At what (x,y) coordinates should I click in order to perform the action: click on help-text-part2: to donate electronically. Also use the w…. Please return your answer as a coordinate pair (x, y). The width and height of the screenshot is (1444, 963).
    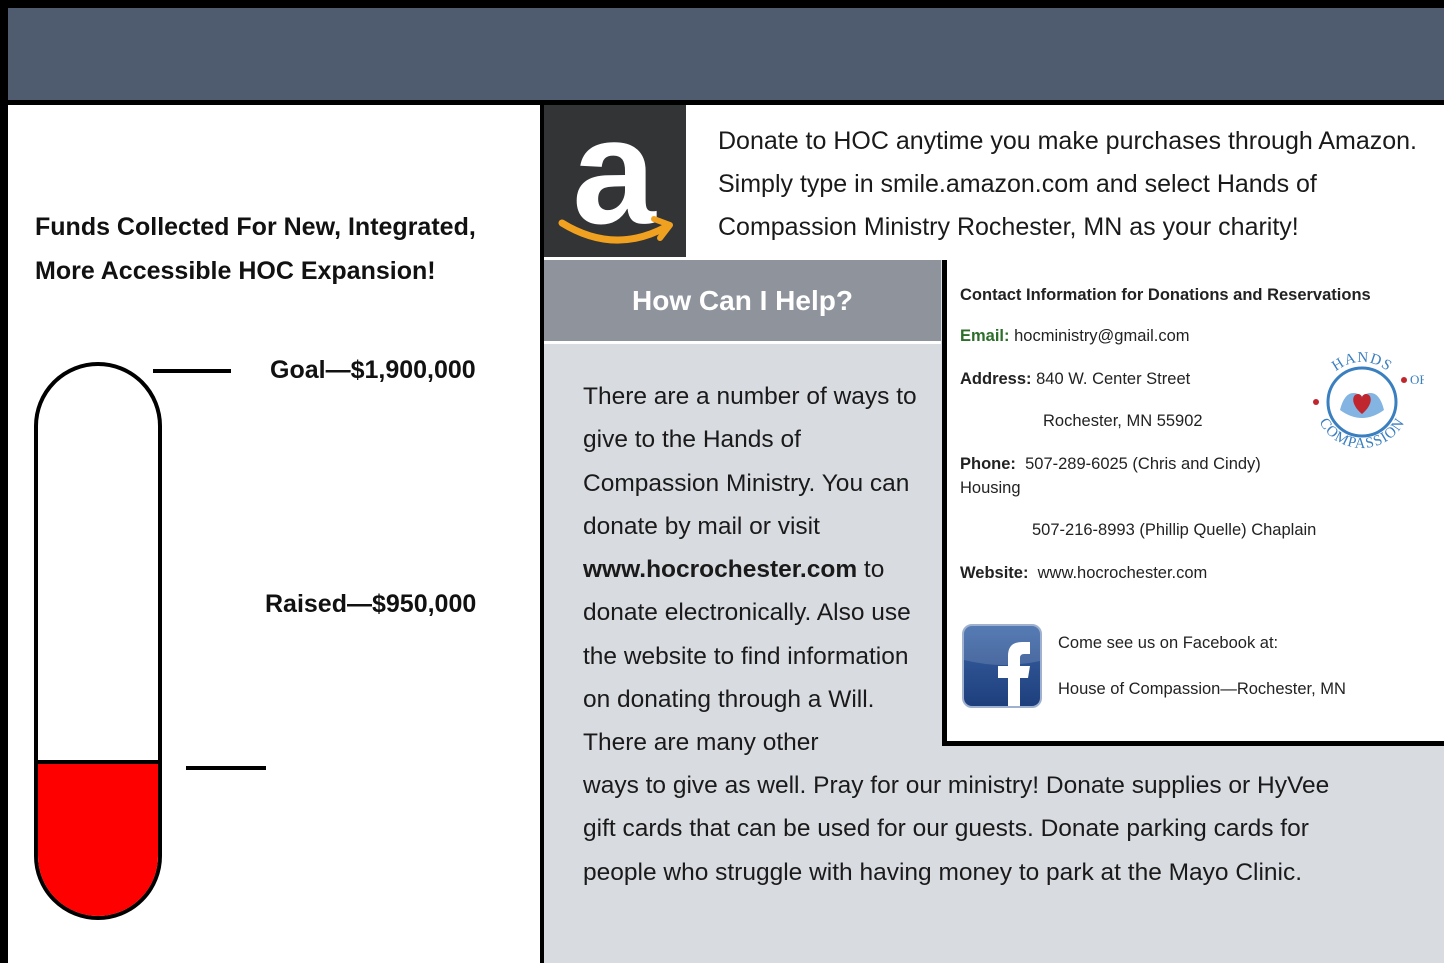
    Looking at the image, I should click on (747, 656).